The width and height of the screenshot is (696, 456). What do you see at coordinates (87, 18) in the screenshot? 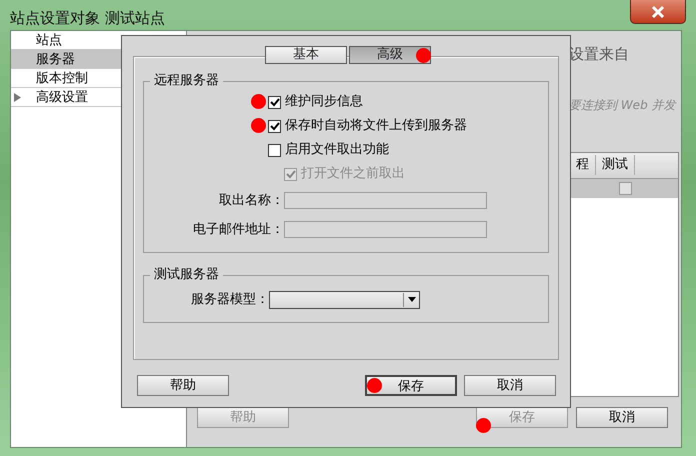
I see `window-title: 站点设置对象 测试站点` at bounding box center [87, 18].